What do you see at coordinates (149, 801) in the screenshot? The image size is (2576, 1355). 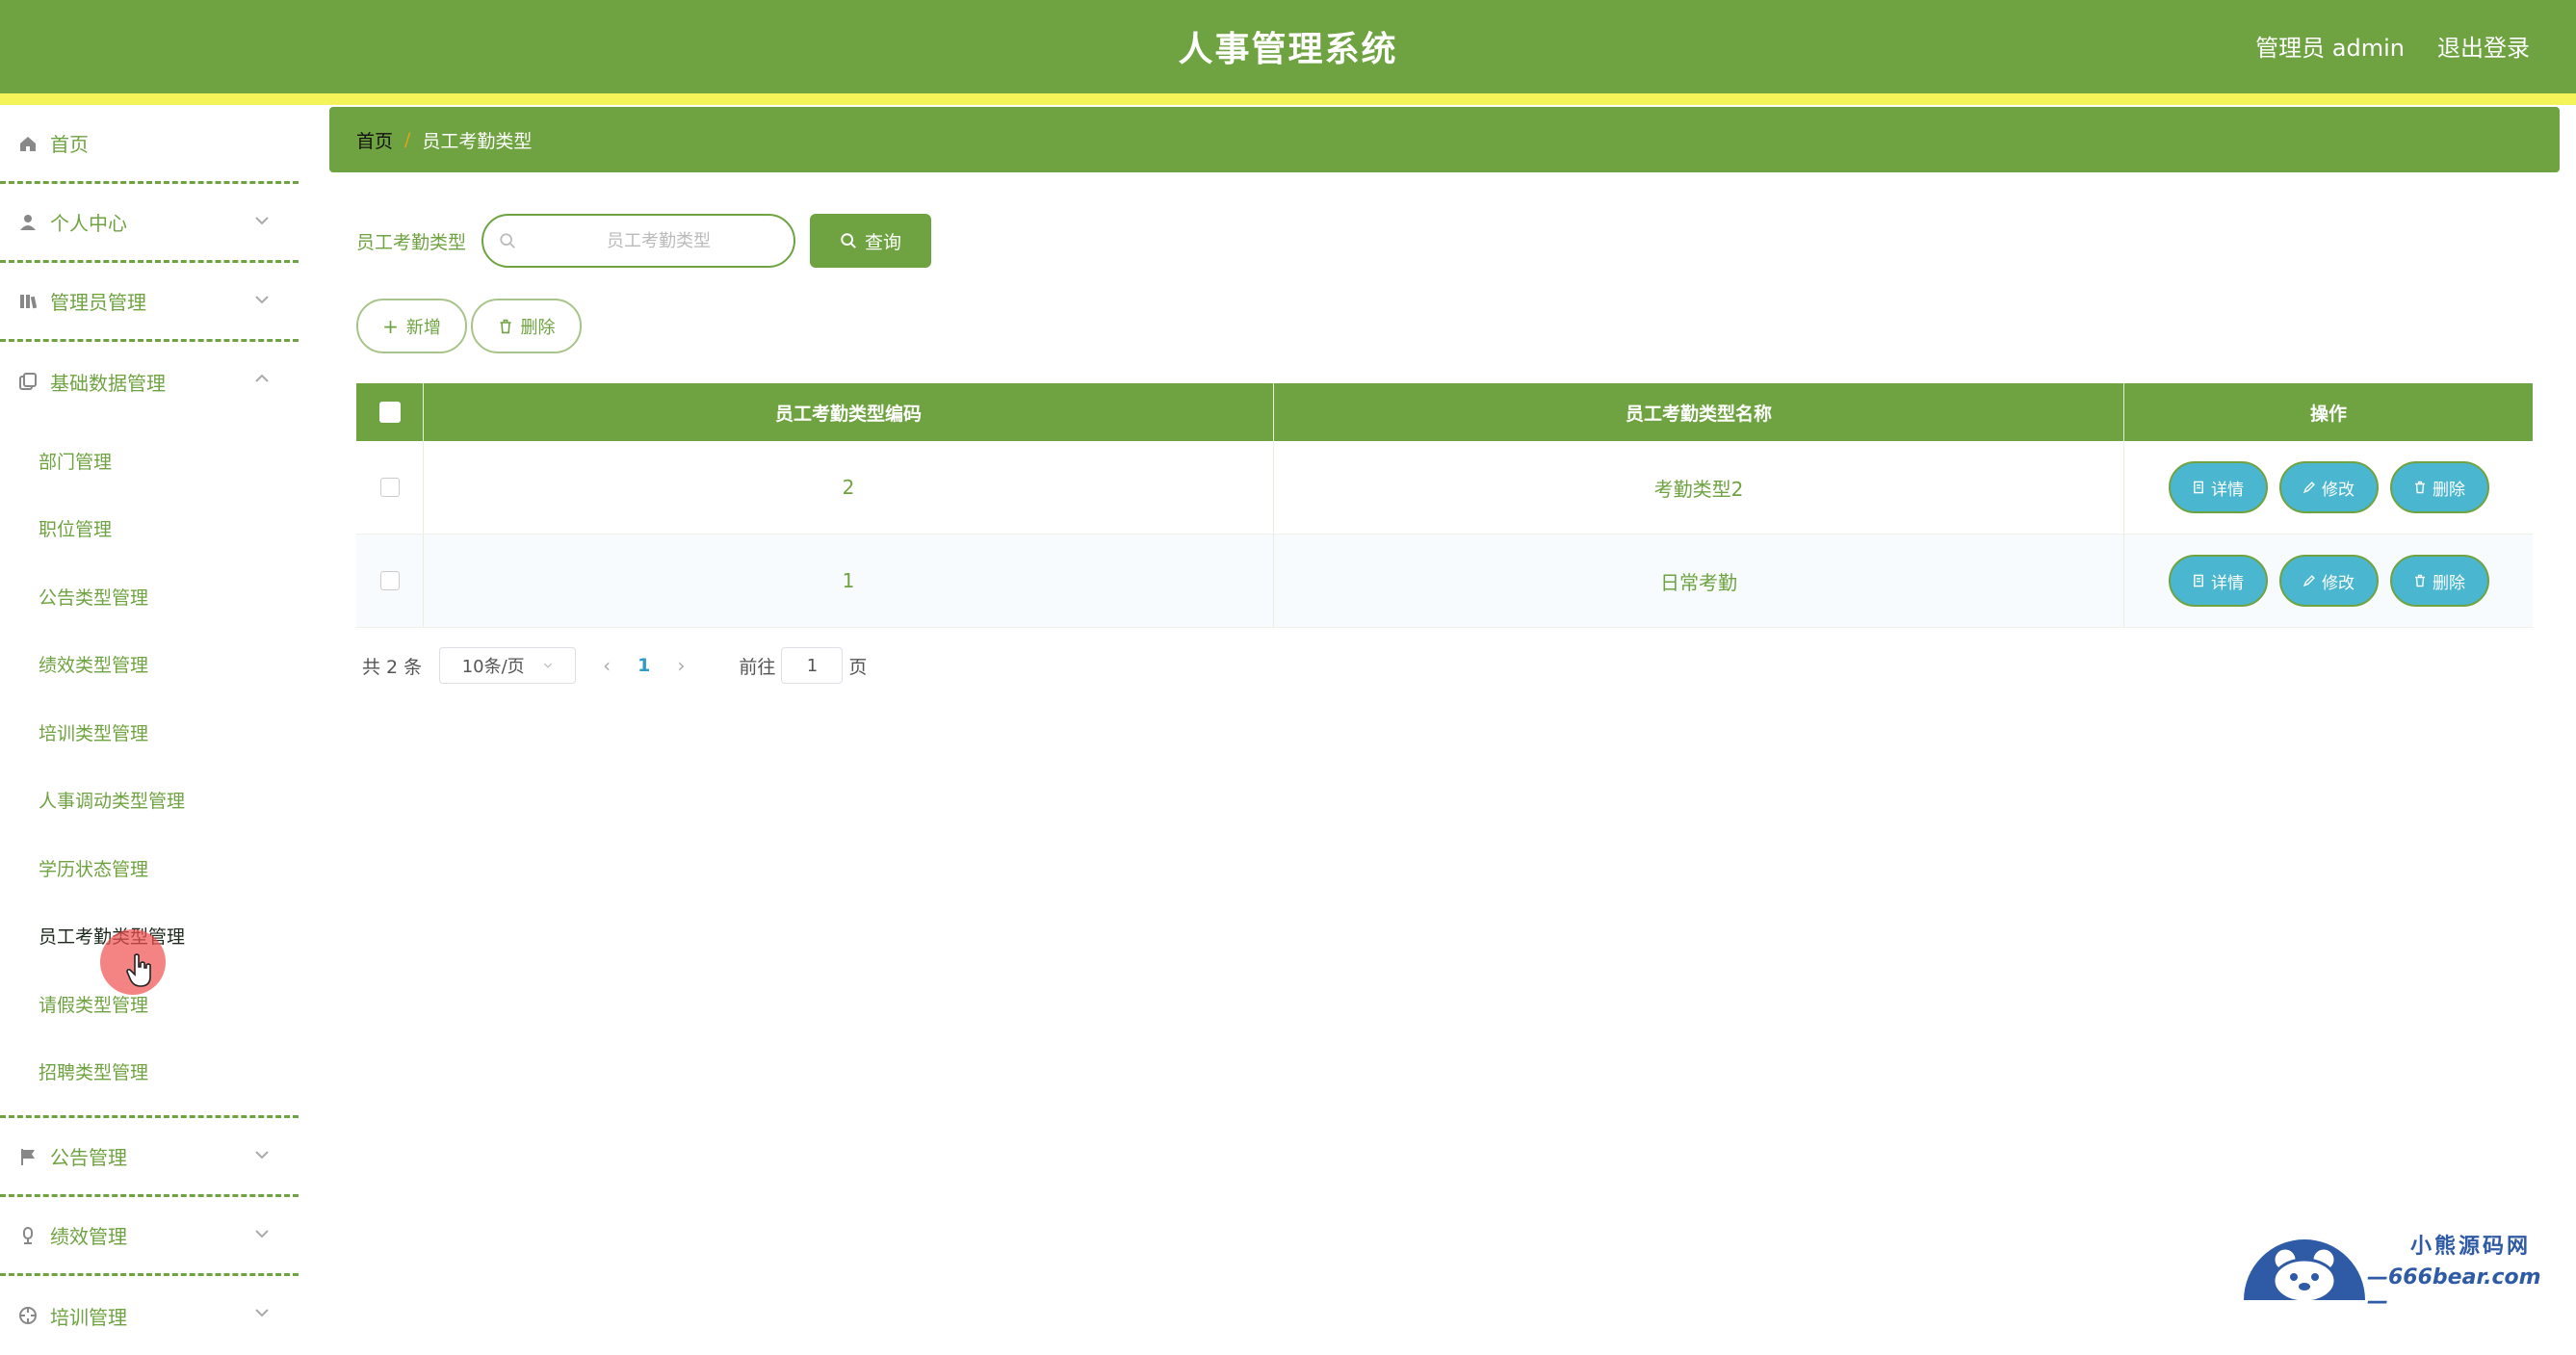 I see `sidebar-subitem-transfer-type: 人事调动类型管理` at bounding box center [149, 801].